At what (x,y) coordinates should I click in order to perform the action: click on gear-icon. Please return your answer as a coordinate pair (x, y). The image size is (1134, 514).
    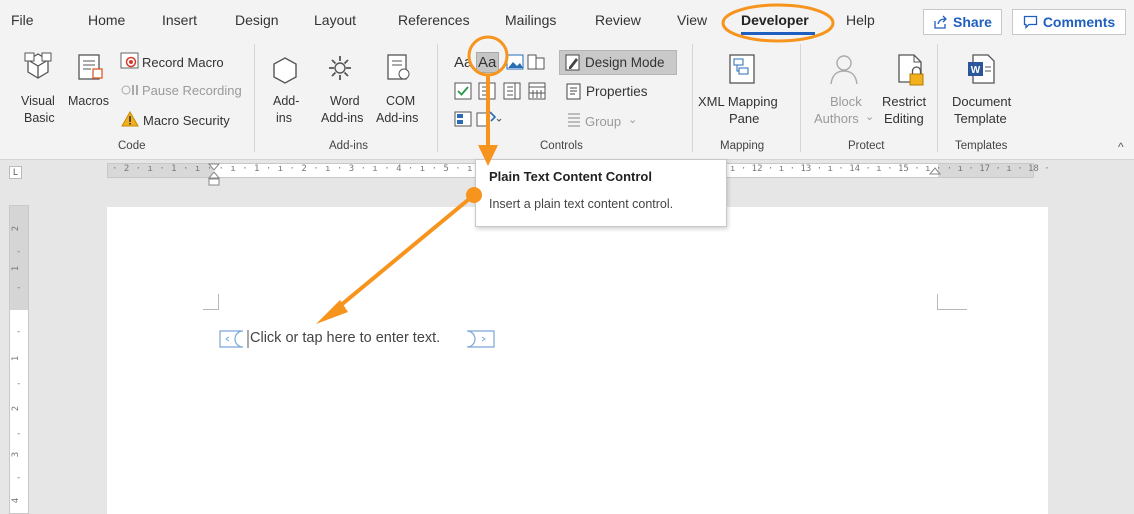
    Looking at the image, I should click on (340, 68).